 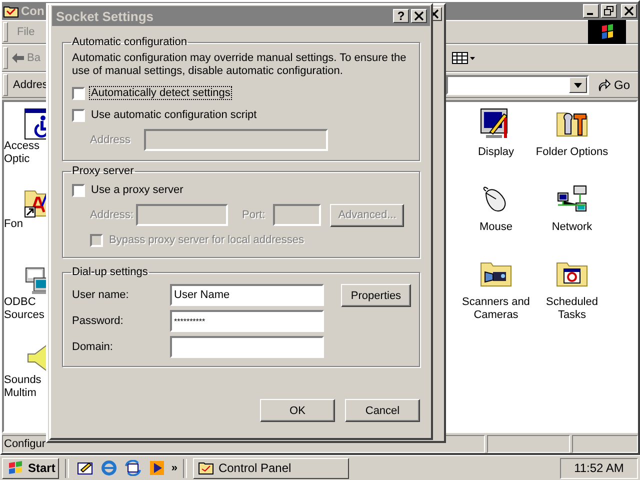 What do you see at coordinates (17, 159) in the screenshot?
I see `icon-label: Optic` at bounding box center [17, 159].